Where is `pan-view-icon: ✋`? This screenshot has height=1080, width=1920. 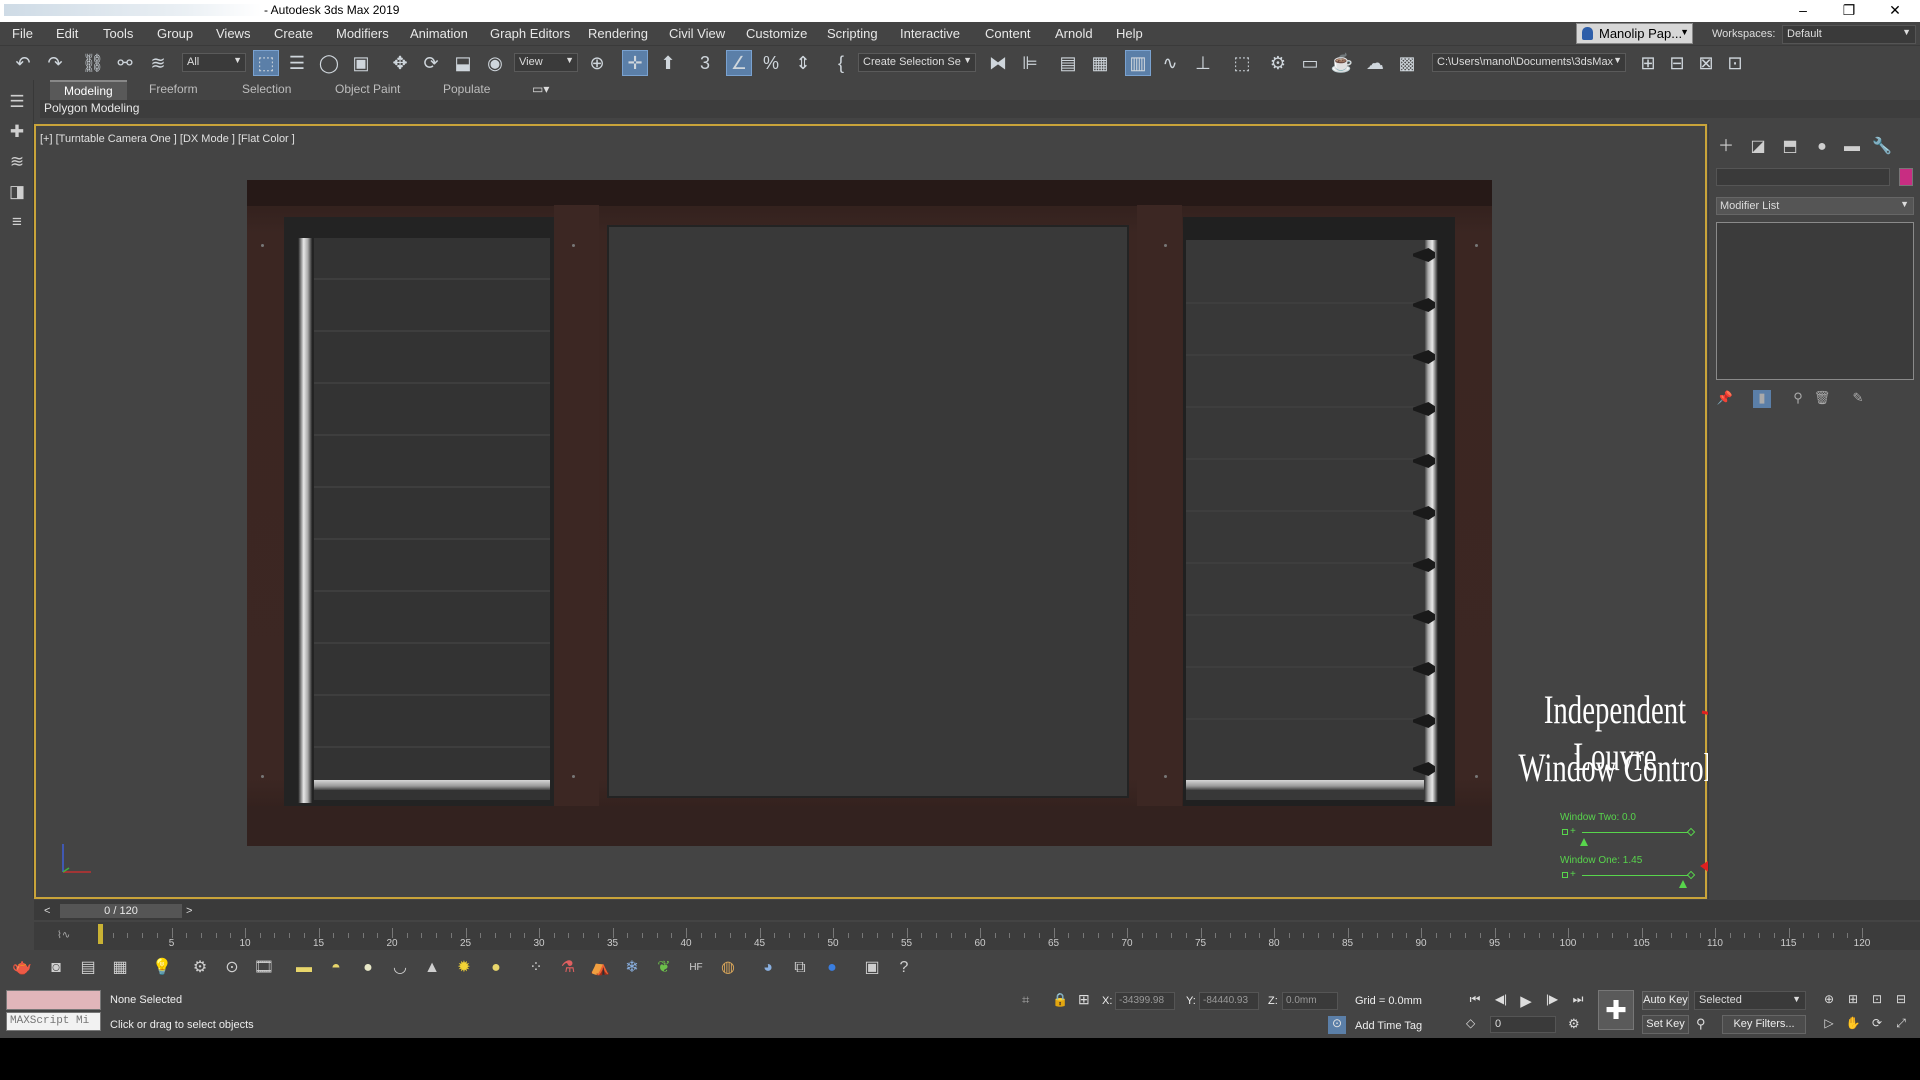
pan-view-icon: ✋ is located at coordinates (1853, 1025).